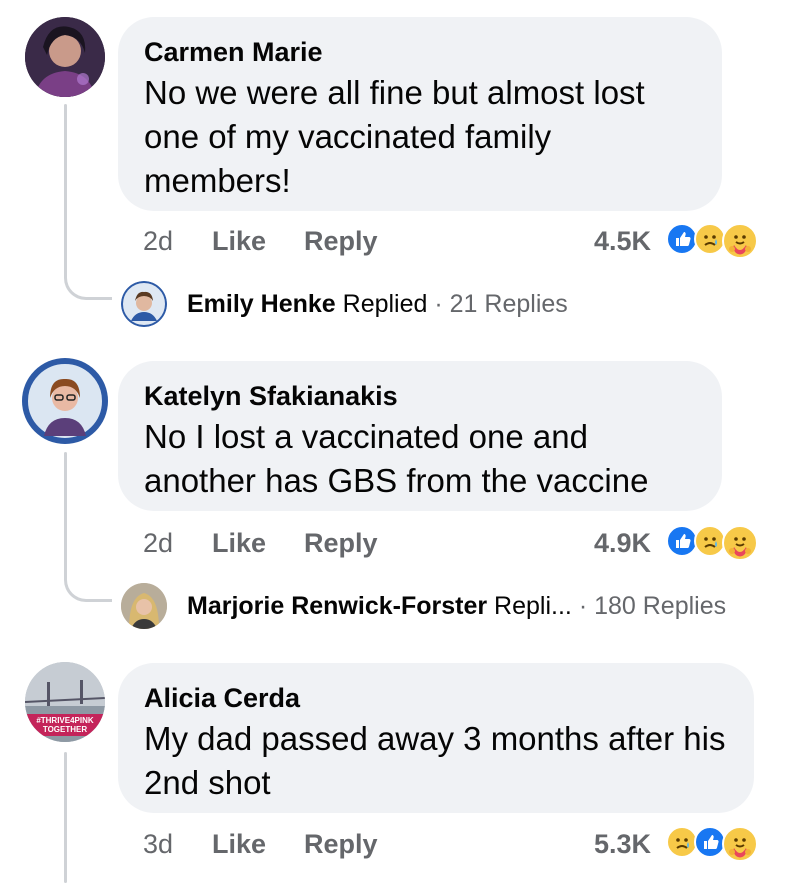  I want to click on replier-name: Marjorie Renwick-Forster, so click(337, 606).